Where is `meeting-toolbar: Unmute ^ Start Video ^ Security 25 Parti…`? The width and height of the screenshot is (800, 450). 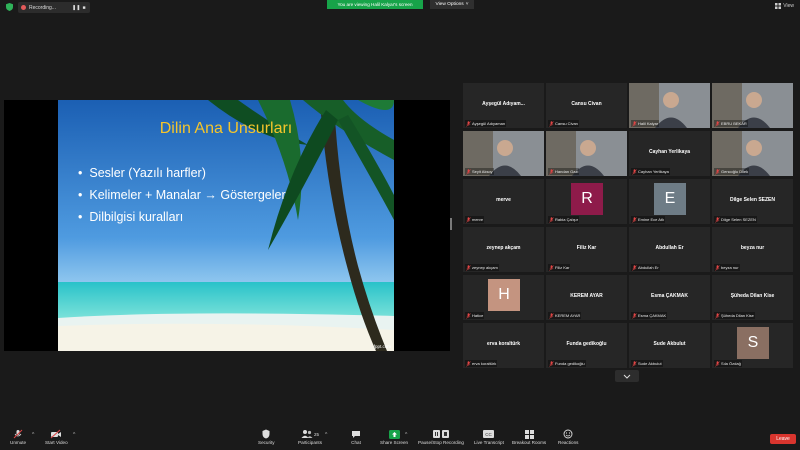
meeting-toolbar: Unmute ^ Start Video ^ Security 25 Parti… is located at coordinates (400, 438).